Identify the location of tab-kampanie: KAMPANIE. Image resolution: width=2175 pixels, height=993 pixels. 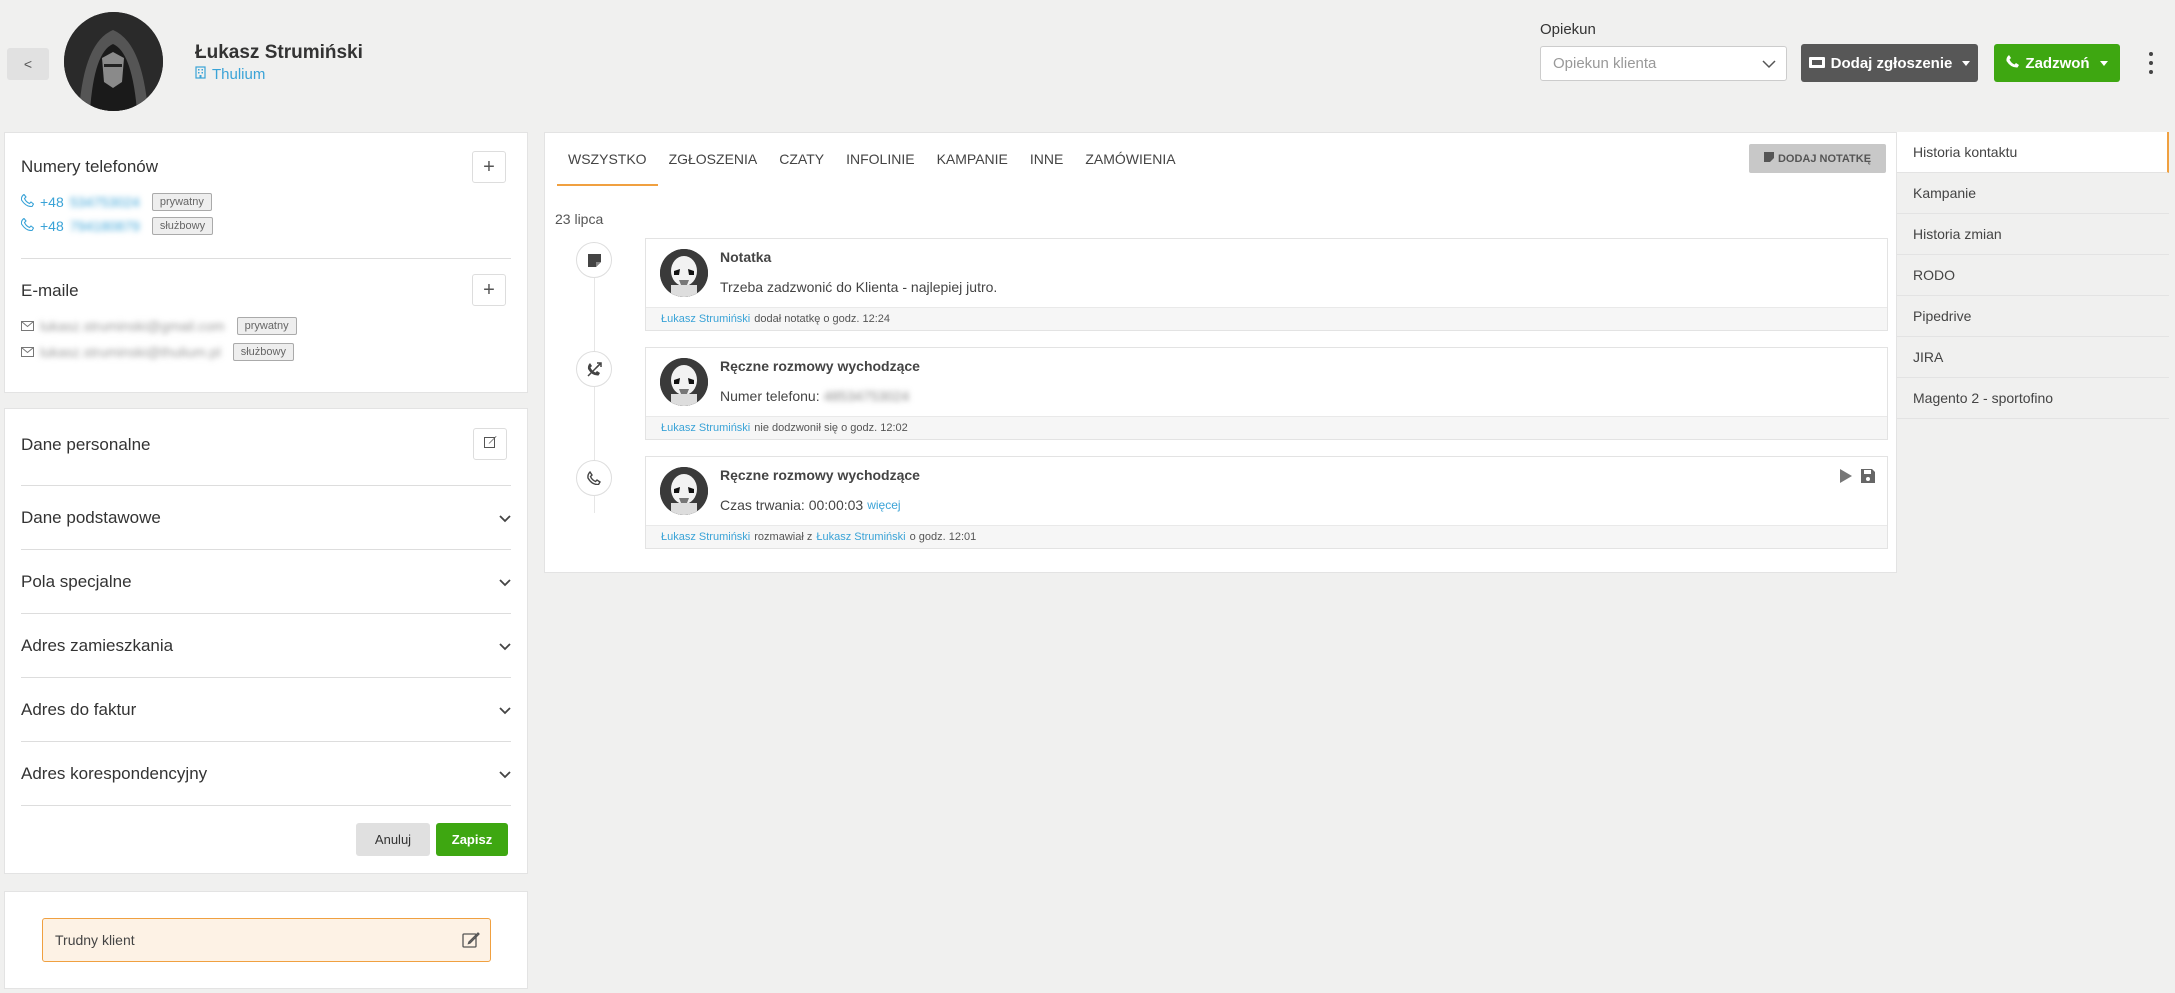
(972, 159).